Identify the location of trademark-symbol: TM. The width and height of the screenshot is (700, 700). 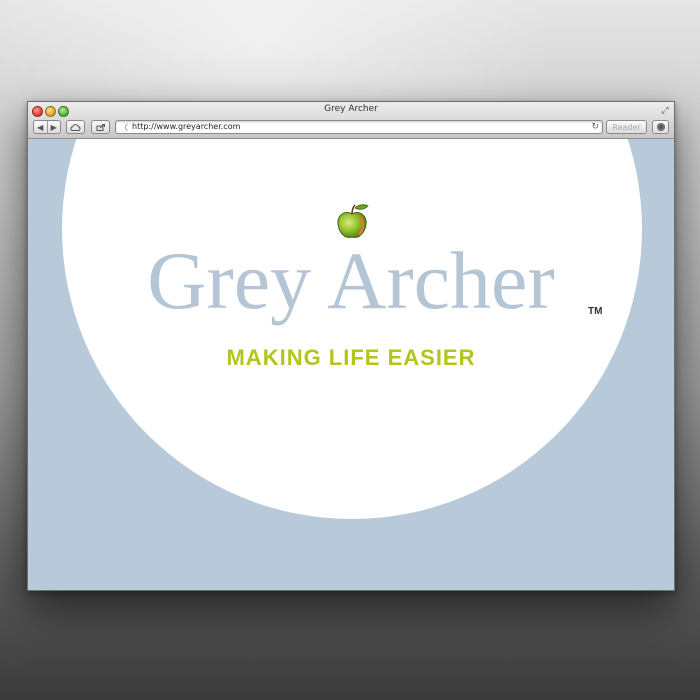
(595, 311).